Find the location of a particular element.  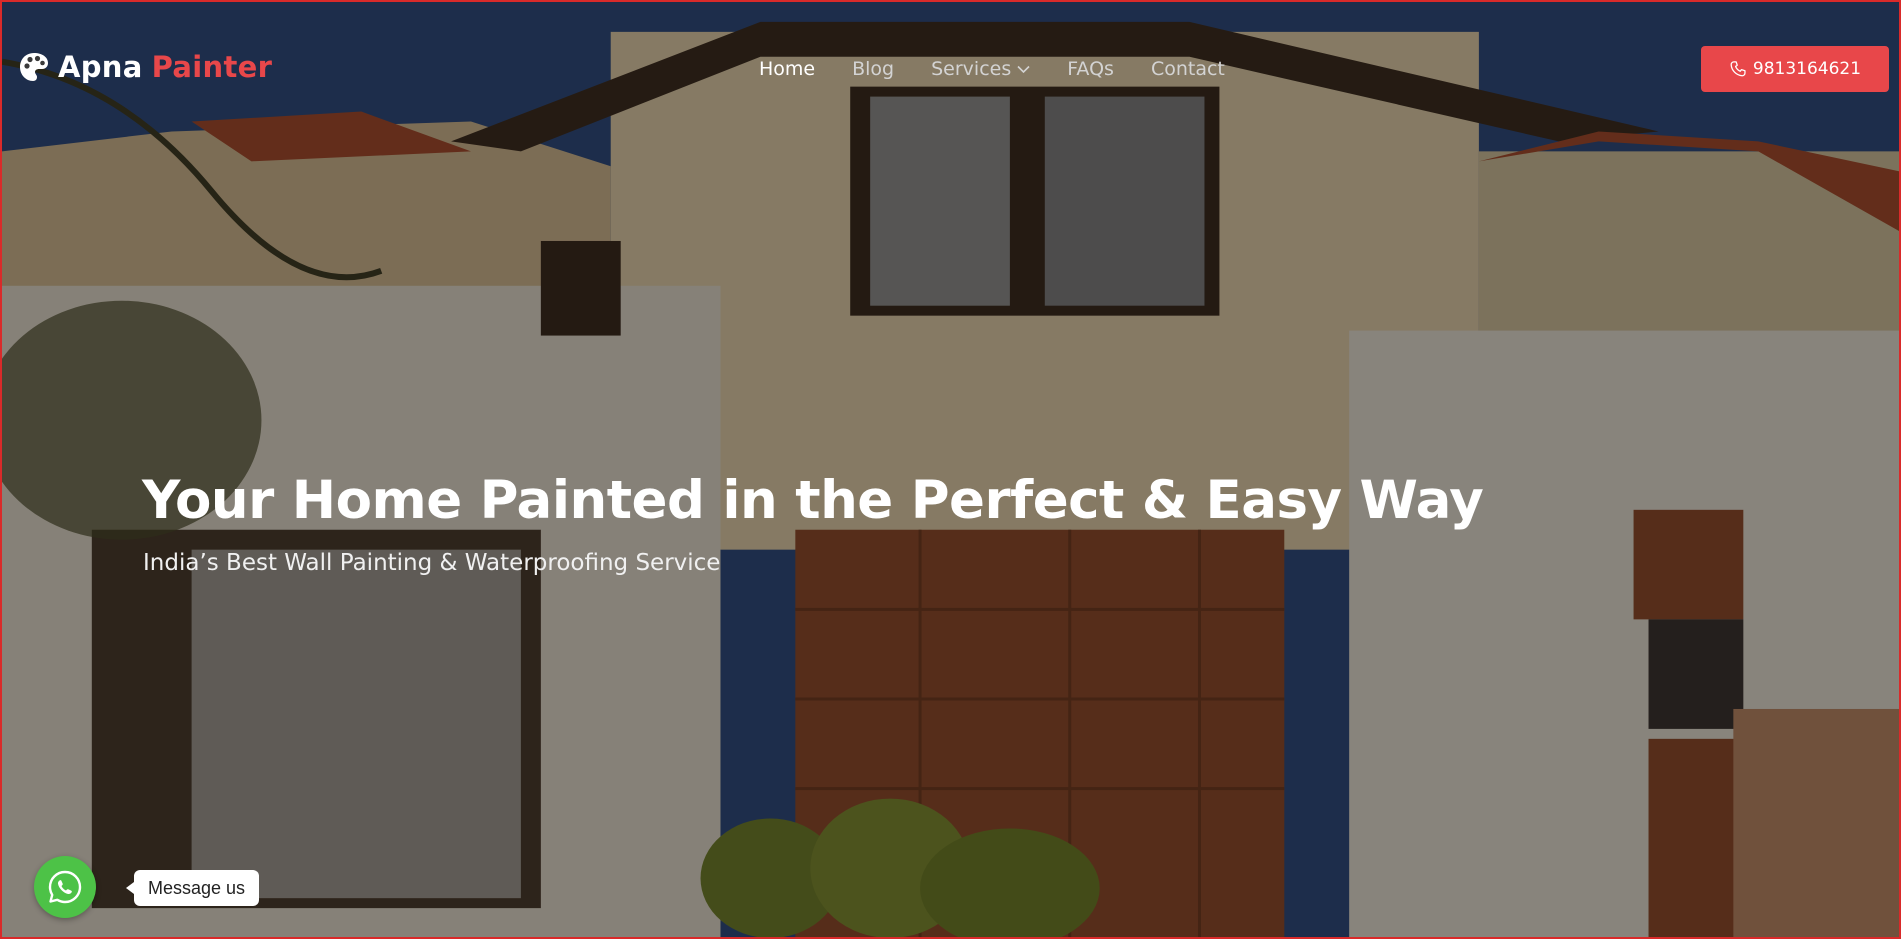

nav-label: Blog is located at coordinates (873, 69).